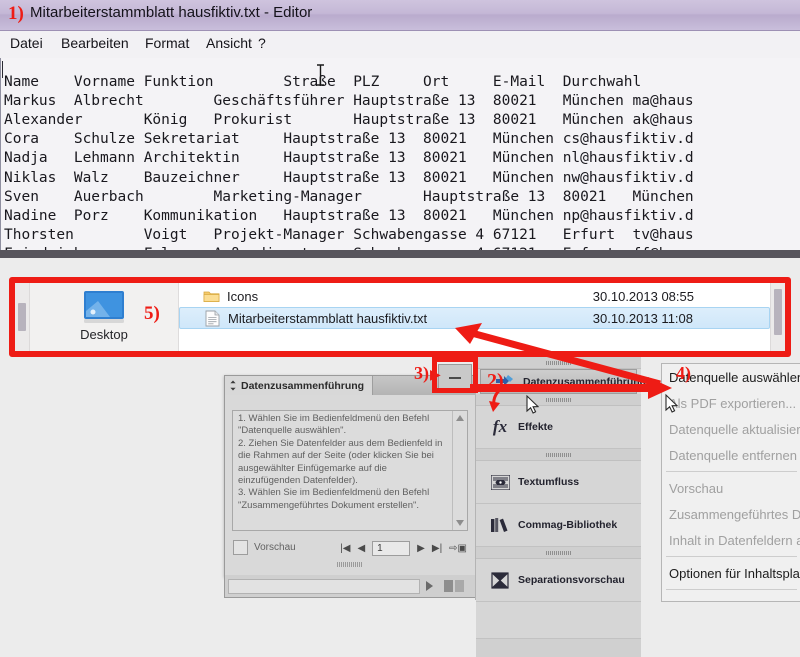 The width and height of the screenshot is (800, 657). Describe the element at coordinates (421, 373) in the screenshot. I see `annotation-marker-3: 3)` at that location.